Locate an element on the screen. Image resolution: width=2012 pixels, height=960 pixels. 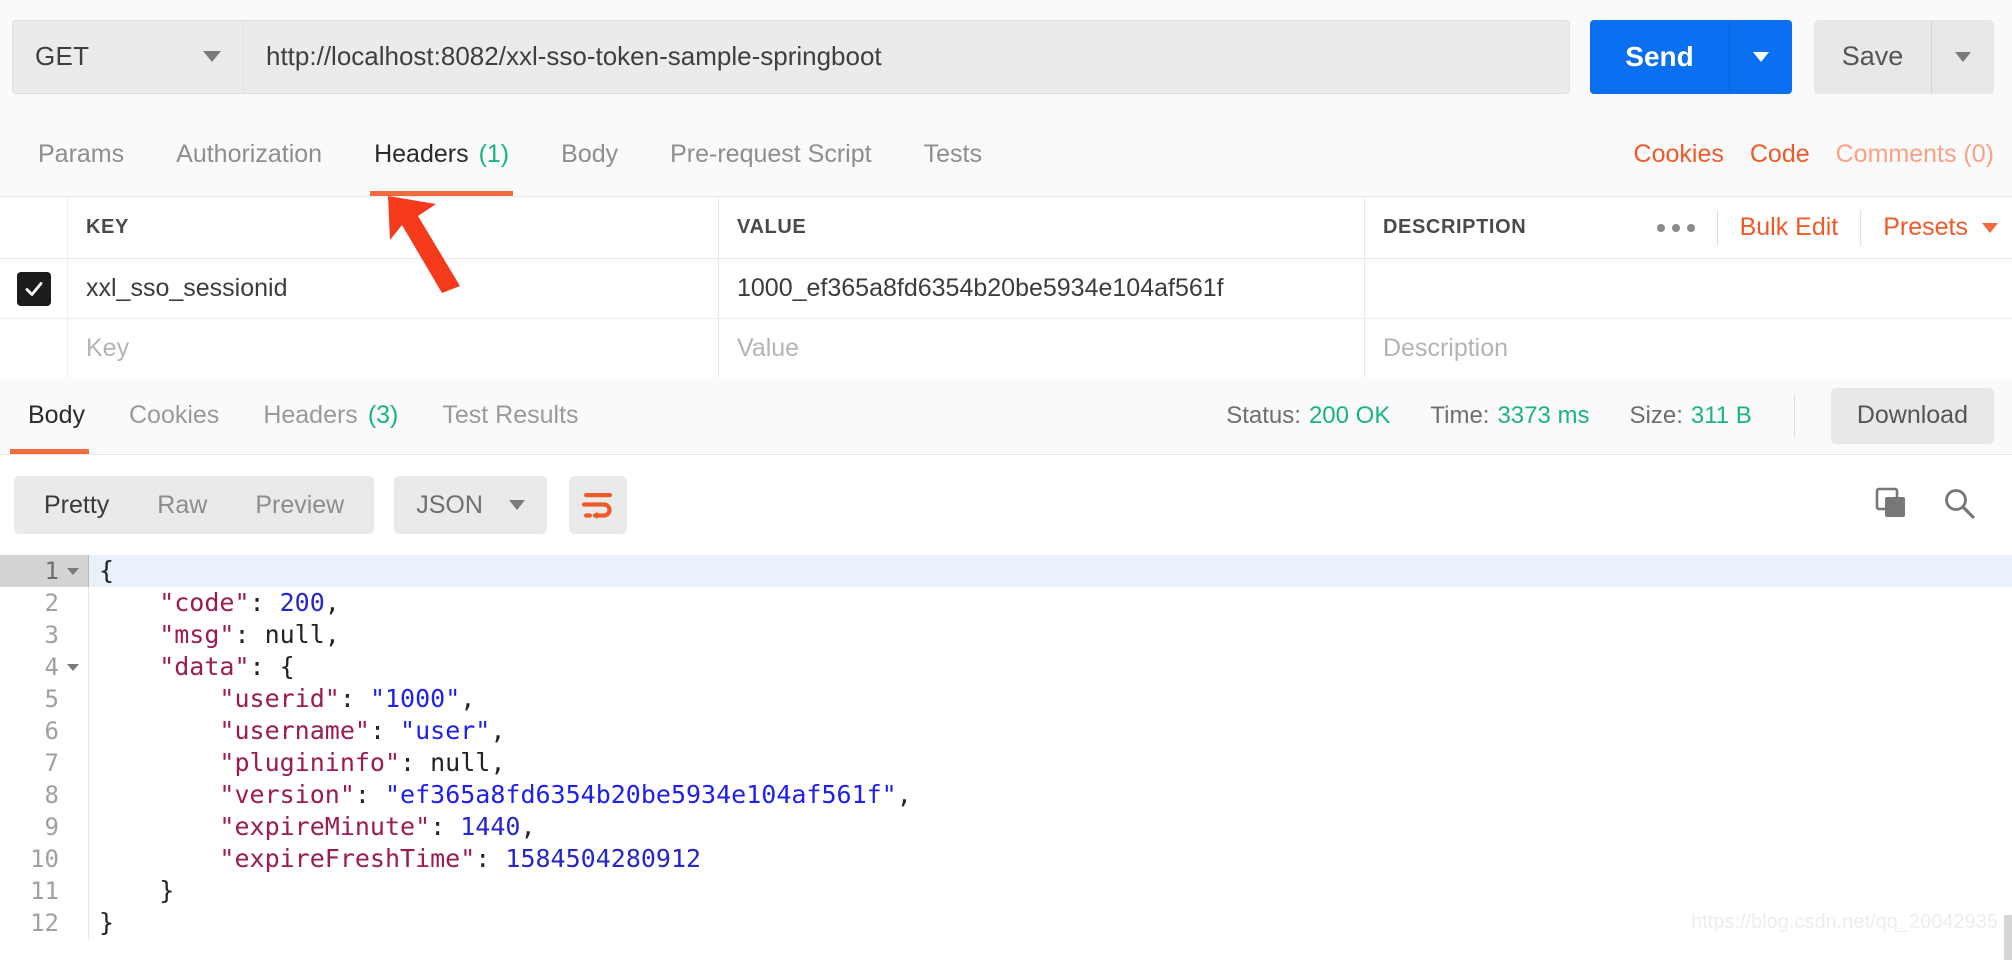
response-tab-body: Body is located at coordinates (56, 415).